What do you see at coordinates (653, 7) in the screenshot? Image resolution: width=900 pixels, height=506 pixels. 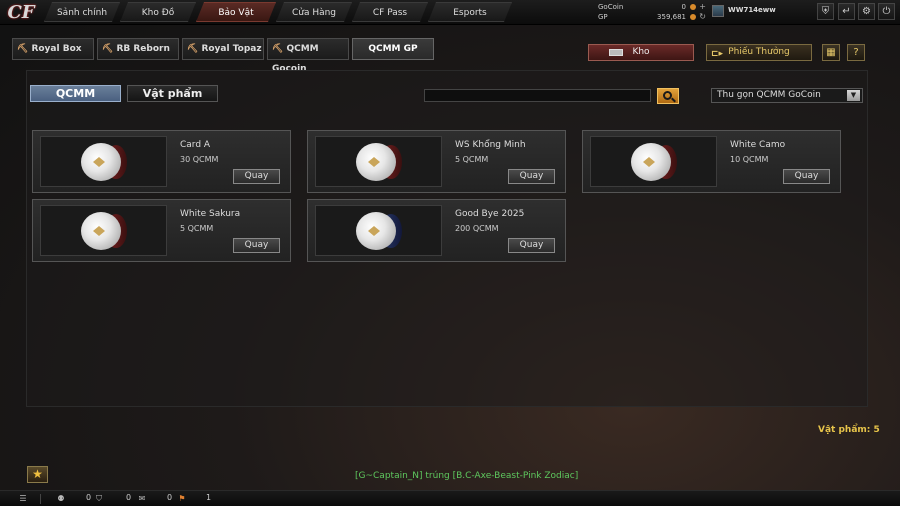 I see `gocoin-row: GoCoin 0 +` at bounding box center [653, 7].